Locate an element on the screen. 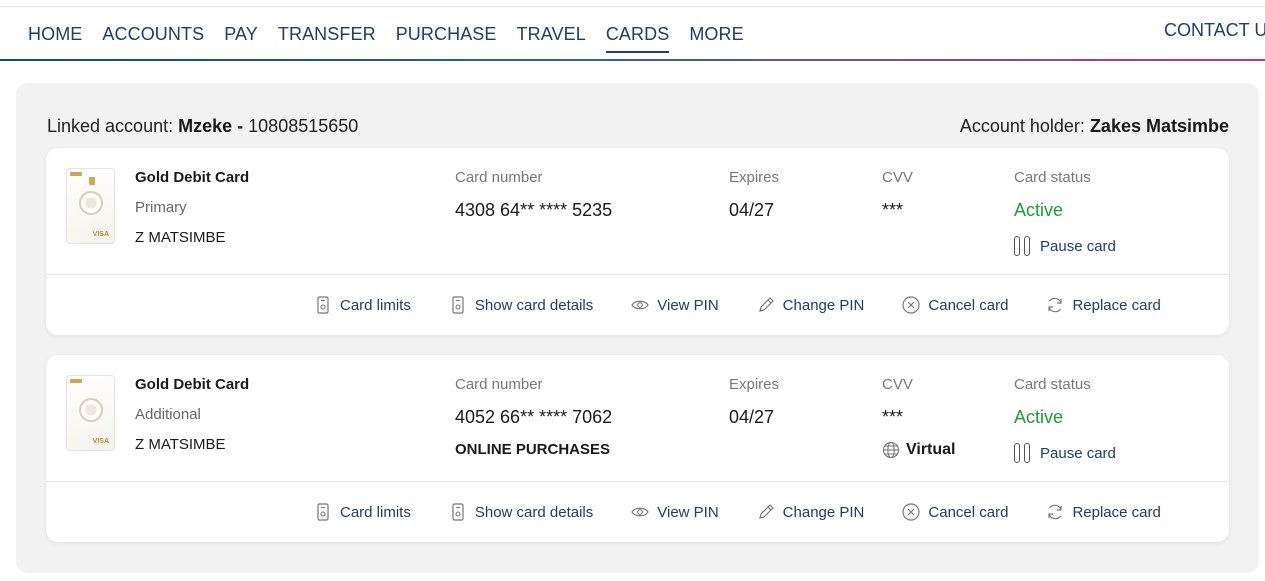 This screenshot has height=581, width=1265. globe-icon is located at coordinates (891, 450).